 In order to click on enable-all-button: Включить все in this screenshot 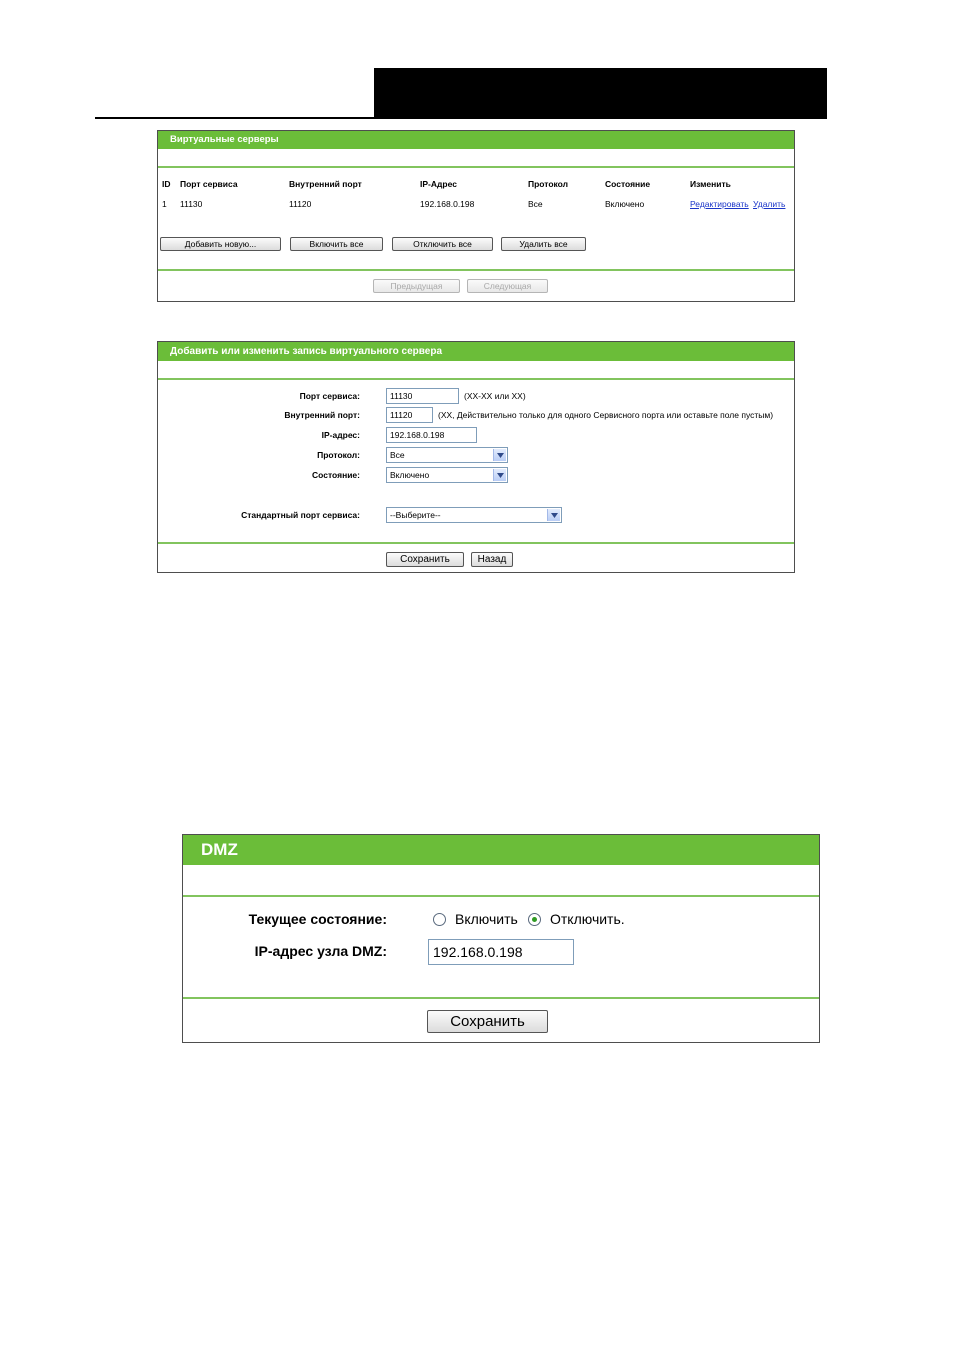, I will do `click(336, 244)`.